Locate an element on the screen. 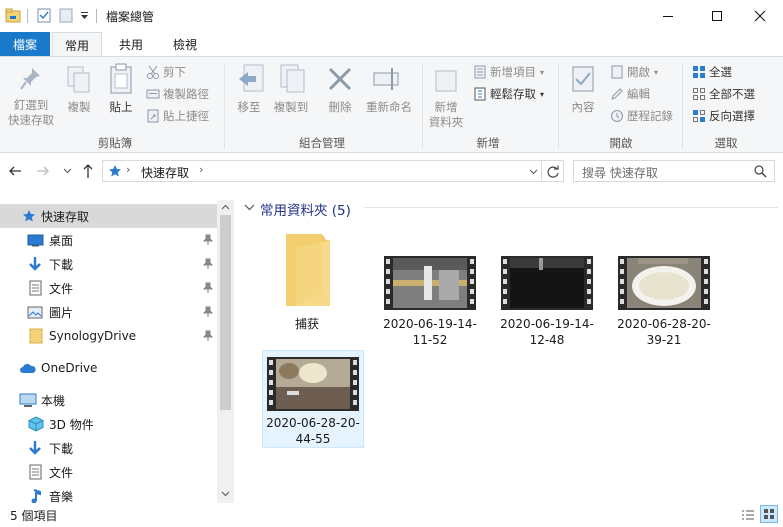 The image size is (783, 527). scroll-thumb is located at coordinates (225, 312).